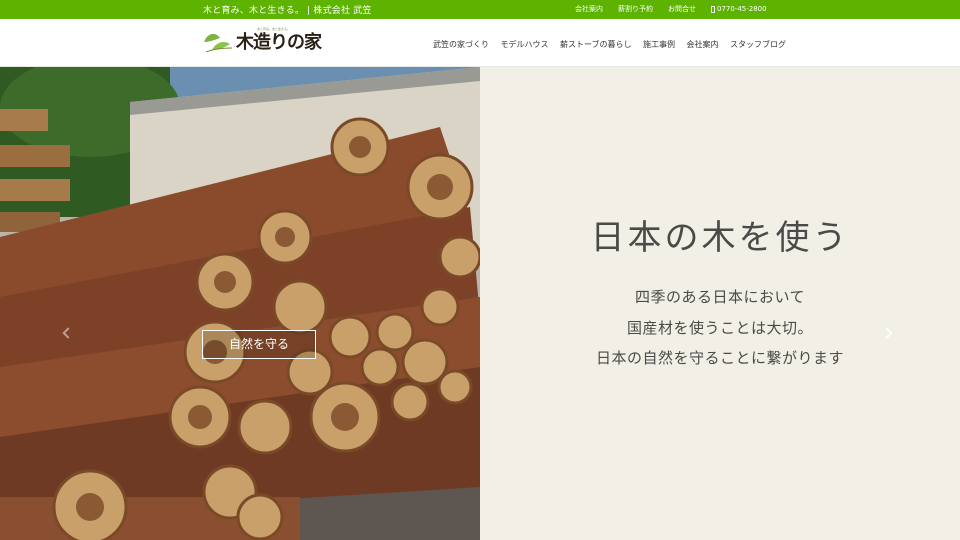 This screenshot has height=540, width=960. I want to click on top-phone: 0770-45-2800, so click(739, 9).